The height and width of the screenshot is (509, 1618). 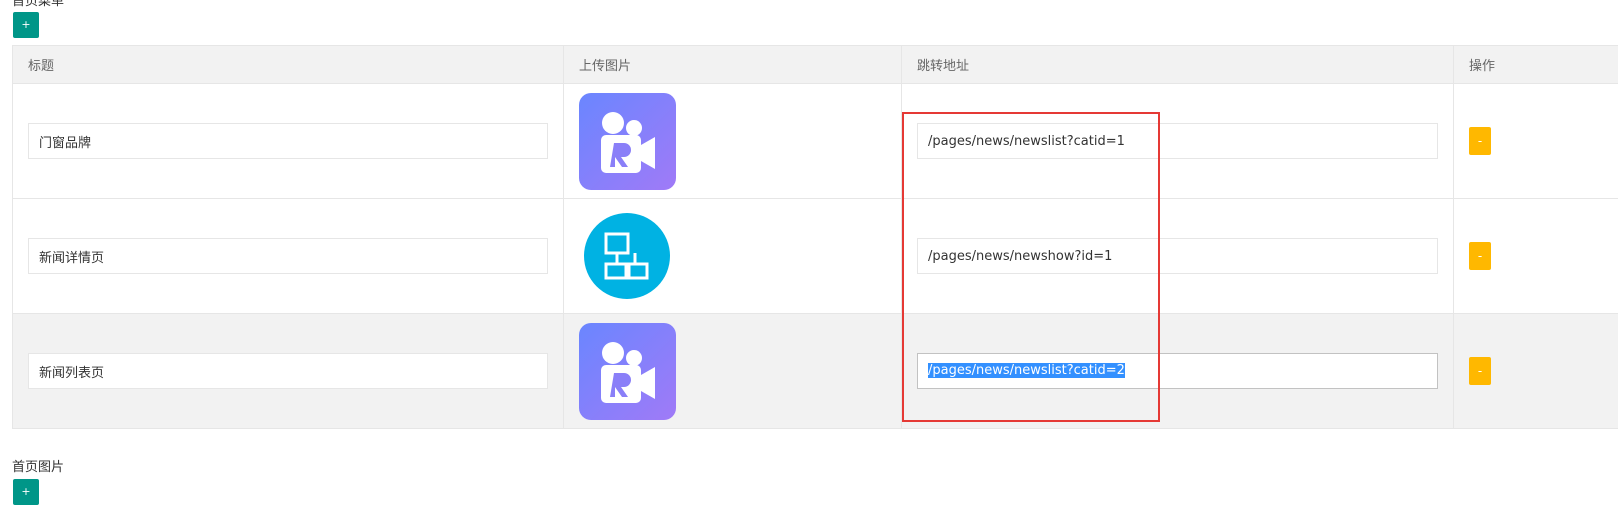 I want to click on add-image-button: +, so click(x=26, y=492).